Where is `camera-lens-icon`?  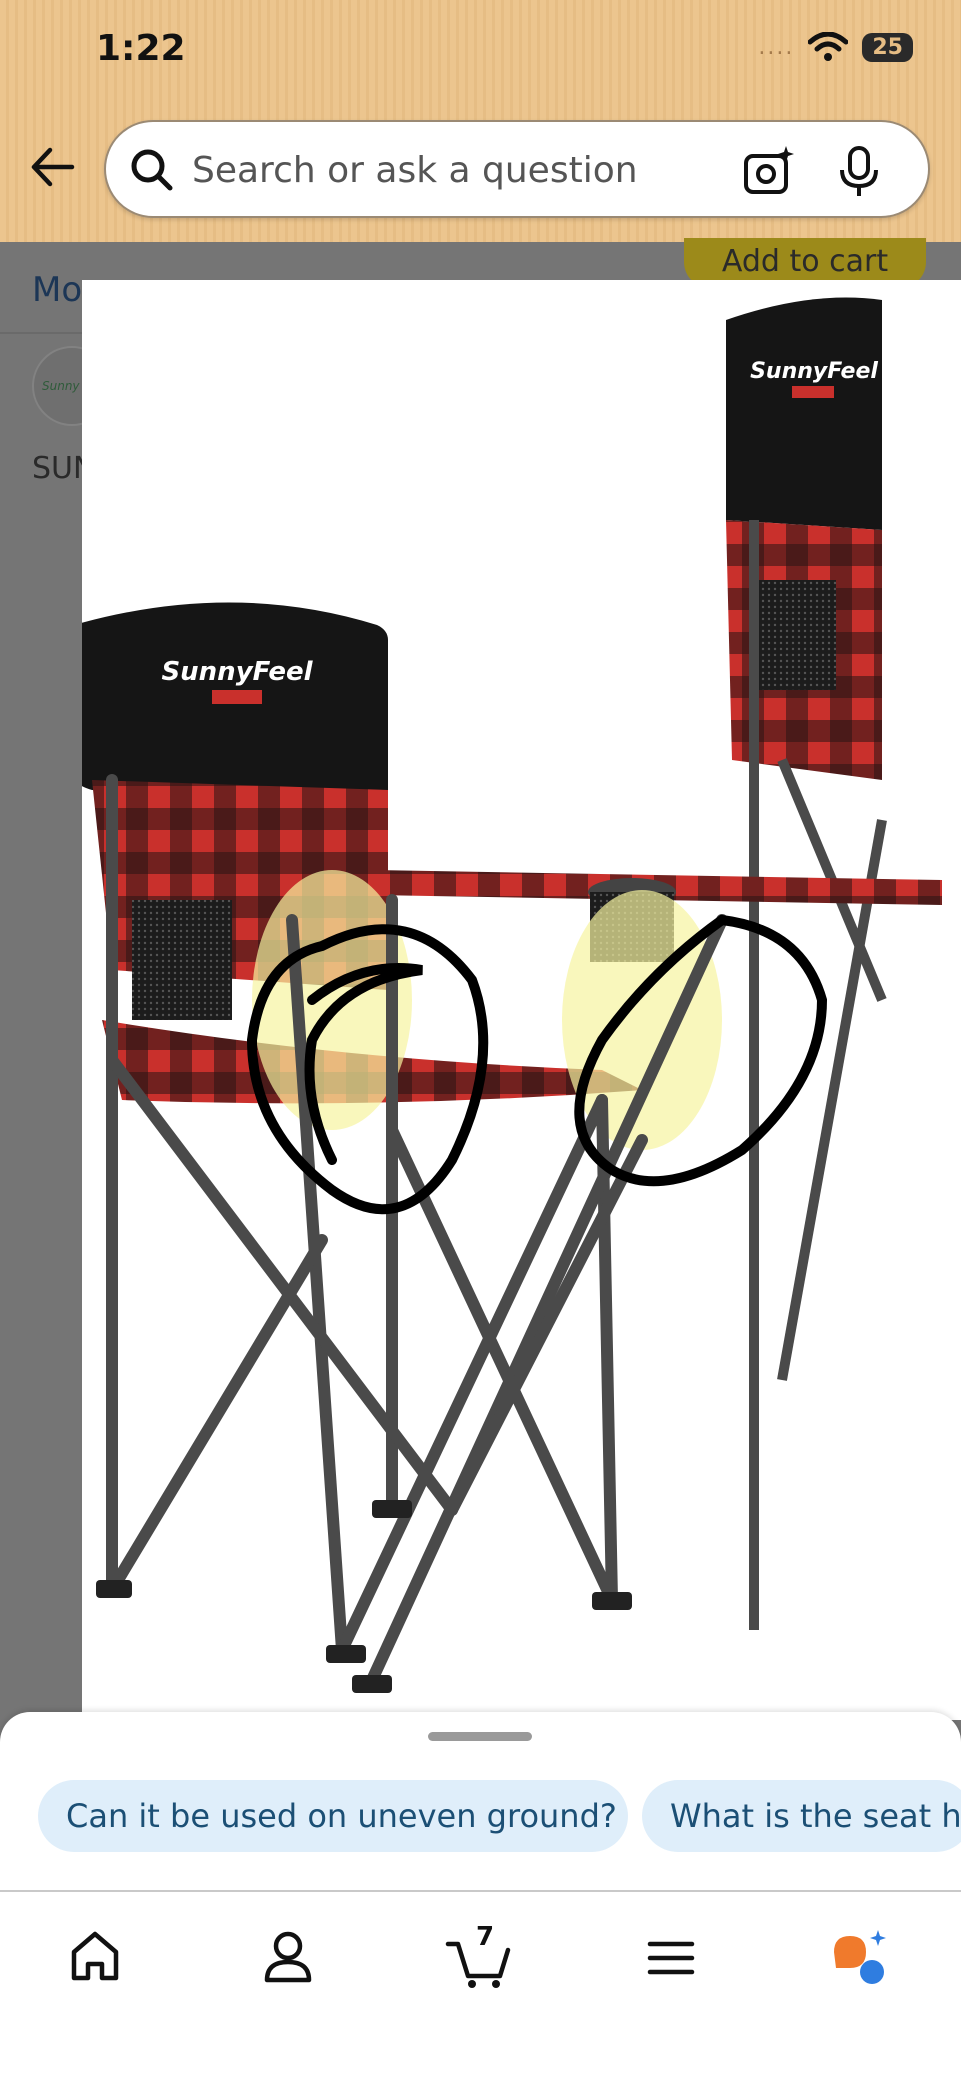
camera-lens-icon is located at coordinates (769, 171).